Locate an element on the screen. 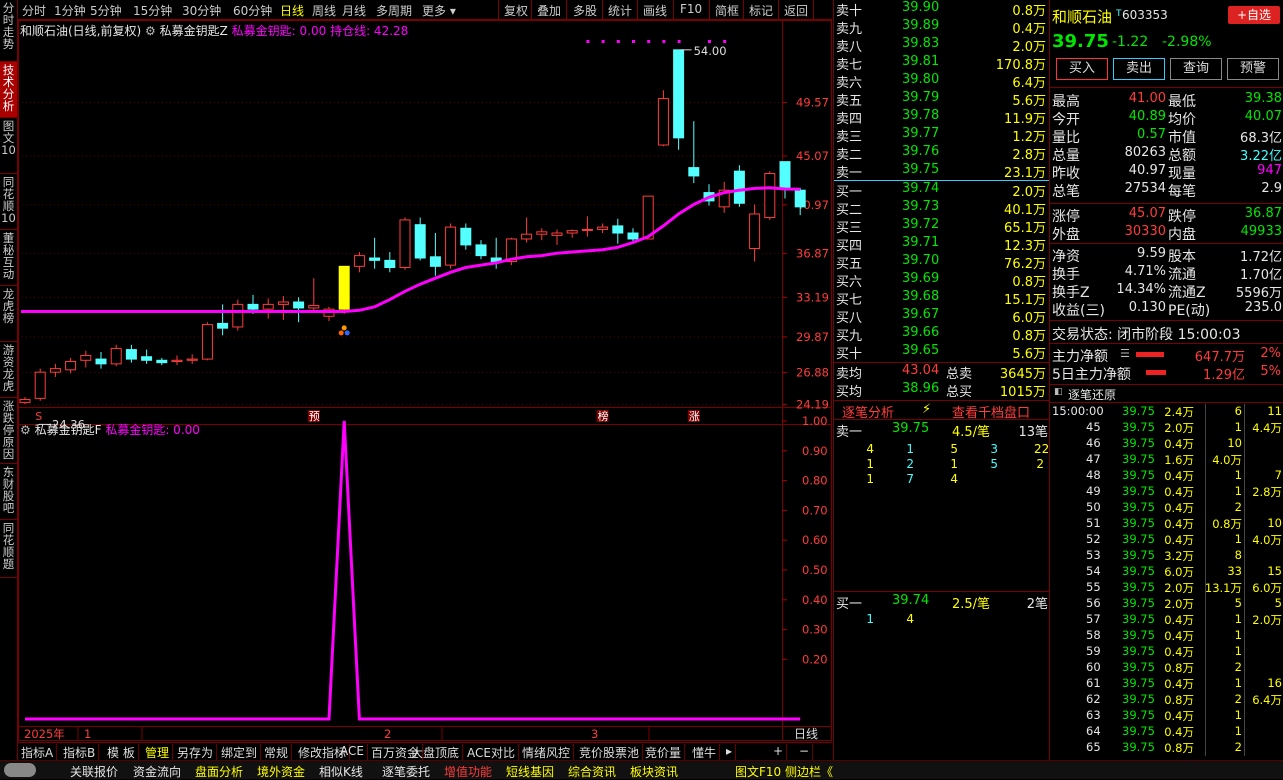  tool-8: 返回 is located at coordinates (796, 10).